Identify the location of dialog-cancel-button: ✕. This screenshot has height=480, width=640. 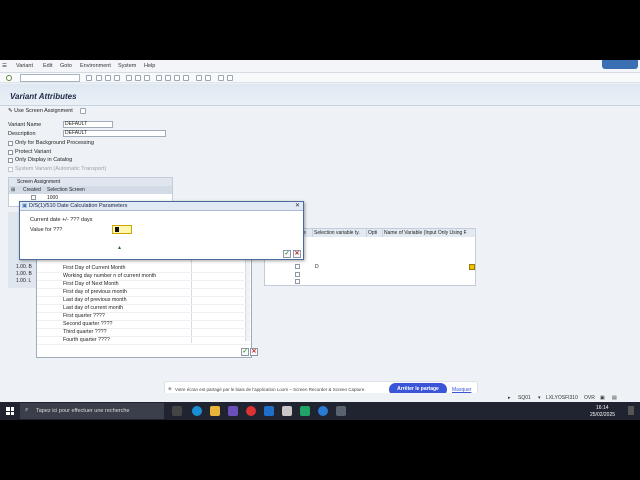
(297, 254).